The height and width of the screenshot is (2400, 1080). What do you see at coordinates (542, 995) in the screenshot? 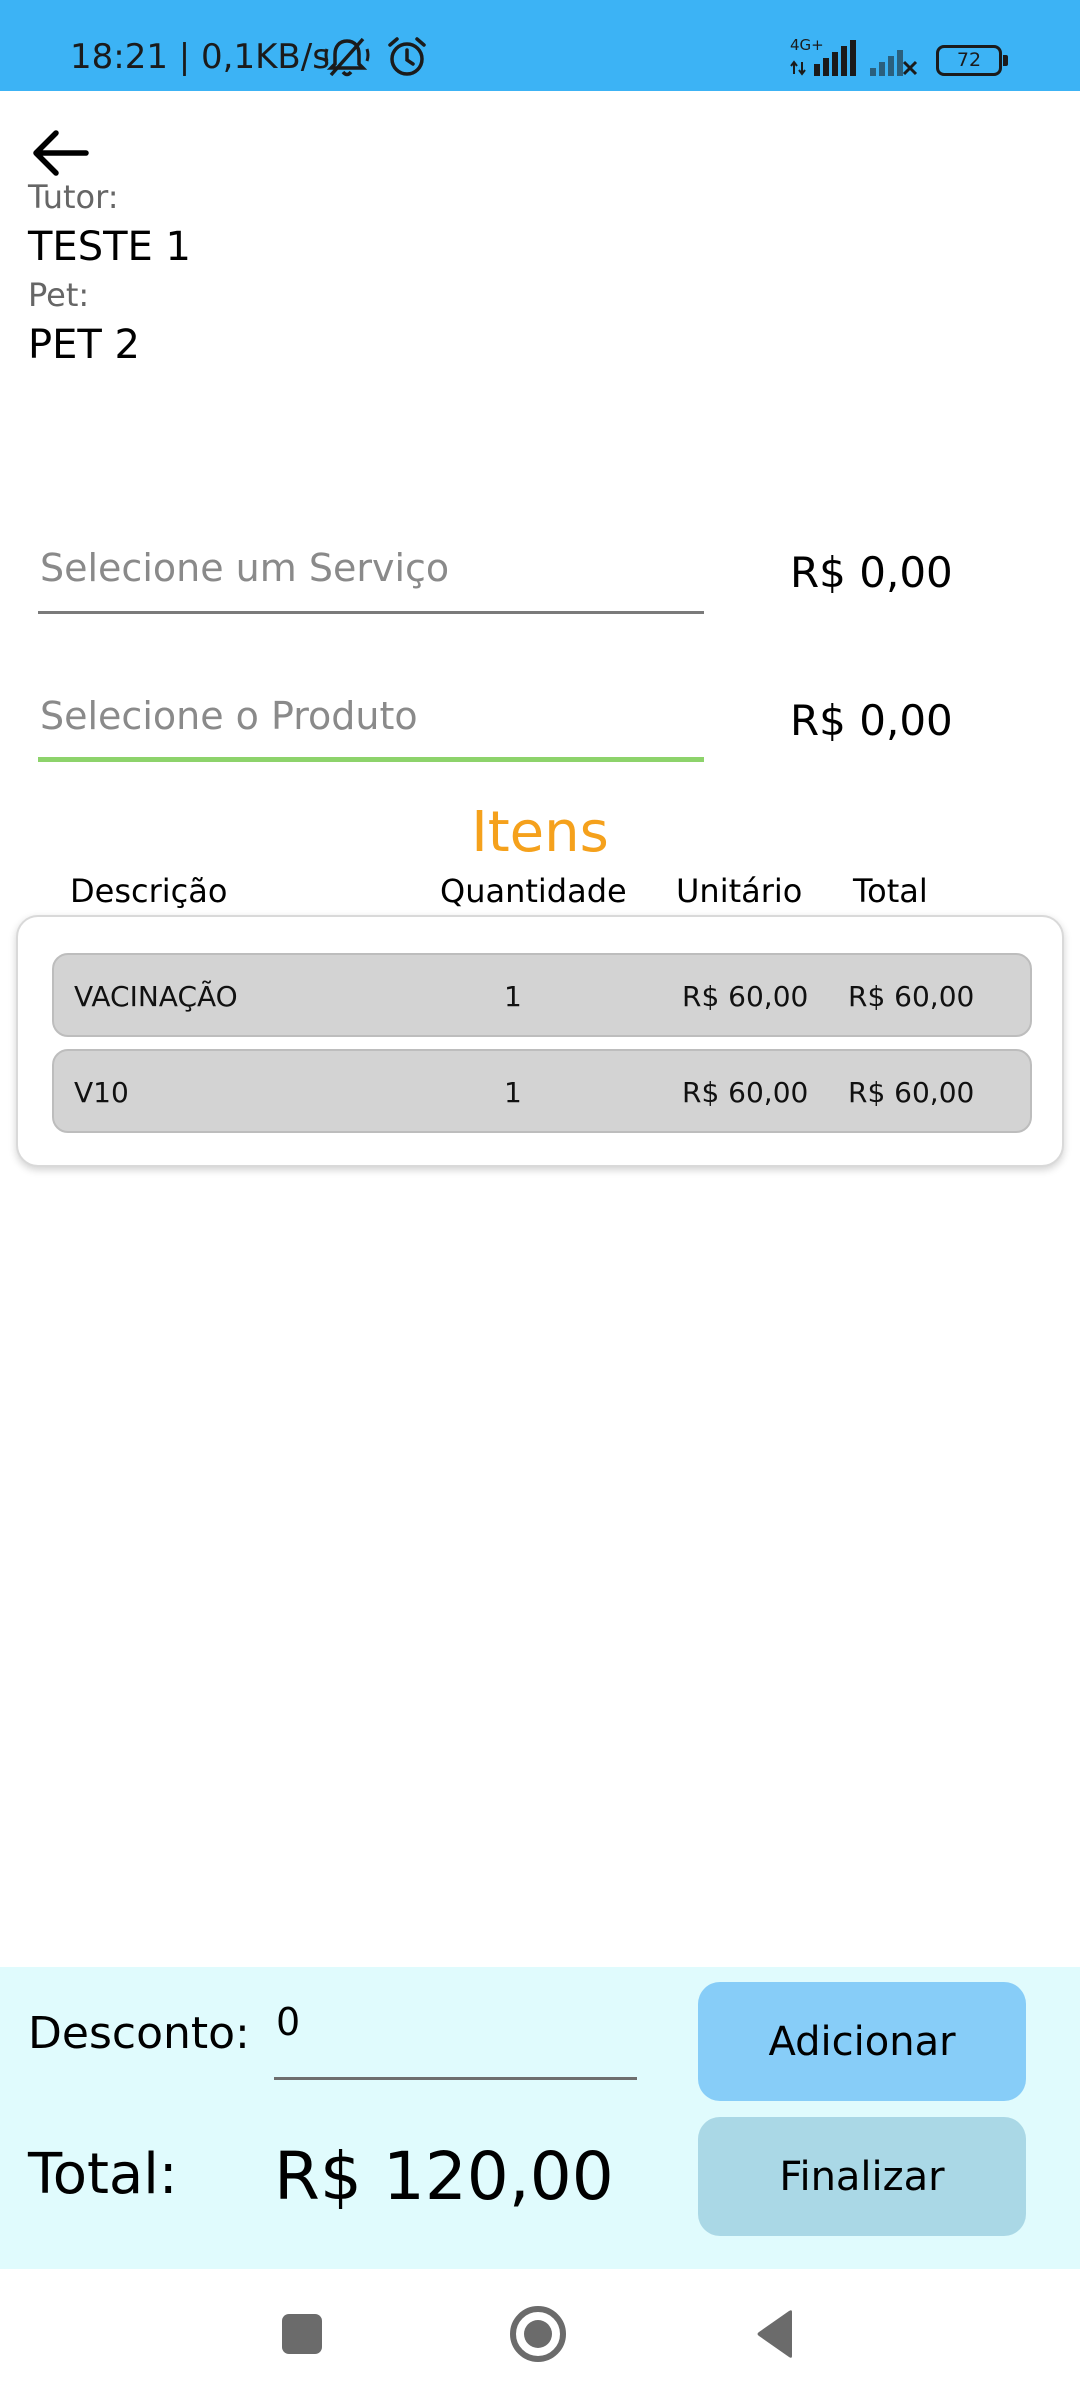
I see `item-row: VACINAÇÃO 1 R$ 60,00 R$ 60,00` at bounding box center [542, 995].